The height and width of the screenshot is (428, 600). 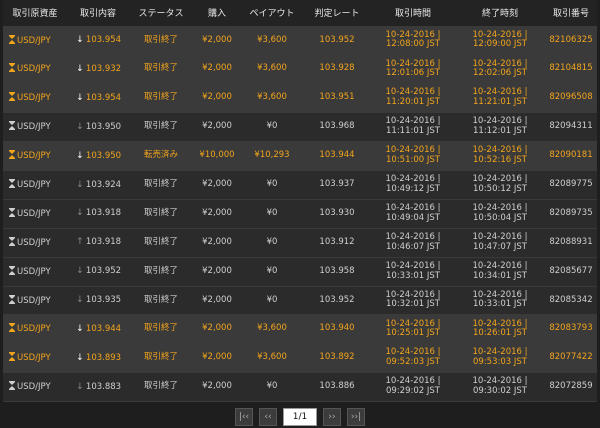 What do you see at coordinates (272, 358) in the screenshot?
I see `payout-cell: ¥3,600` at bounding box center [272, 358].